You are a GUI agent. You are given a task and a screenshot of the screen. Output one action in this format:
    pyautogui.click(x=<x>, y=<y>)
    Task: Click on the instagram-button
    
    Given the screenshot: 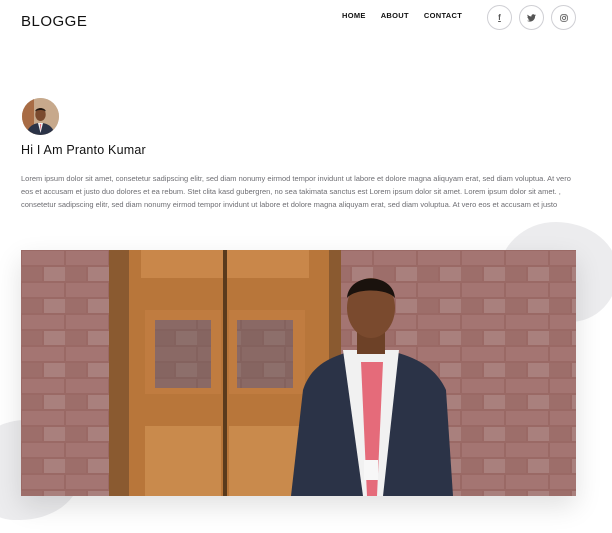 What is the action you would take?
    pyautogui.click(x=563, y=17)
    